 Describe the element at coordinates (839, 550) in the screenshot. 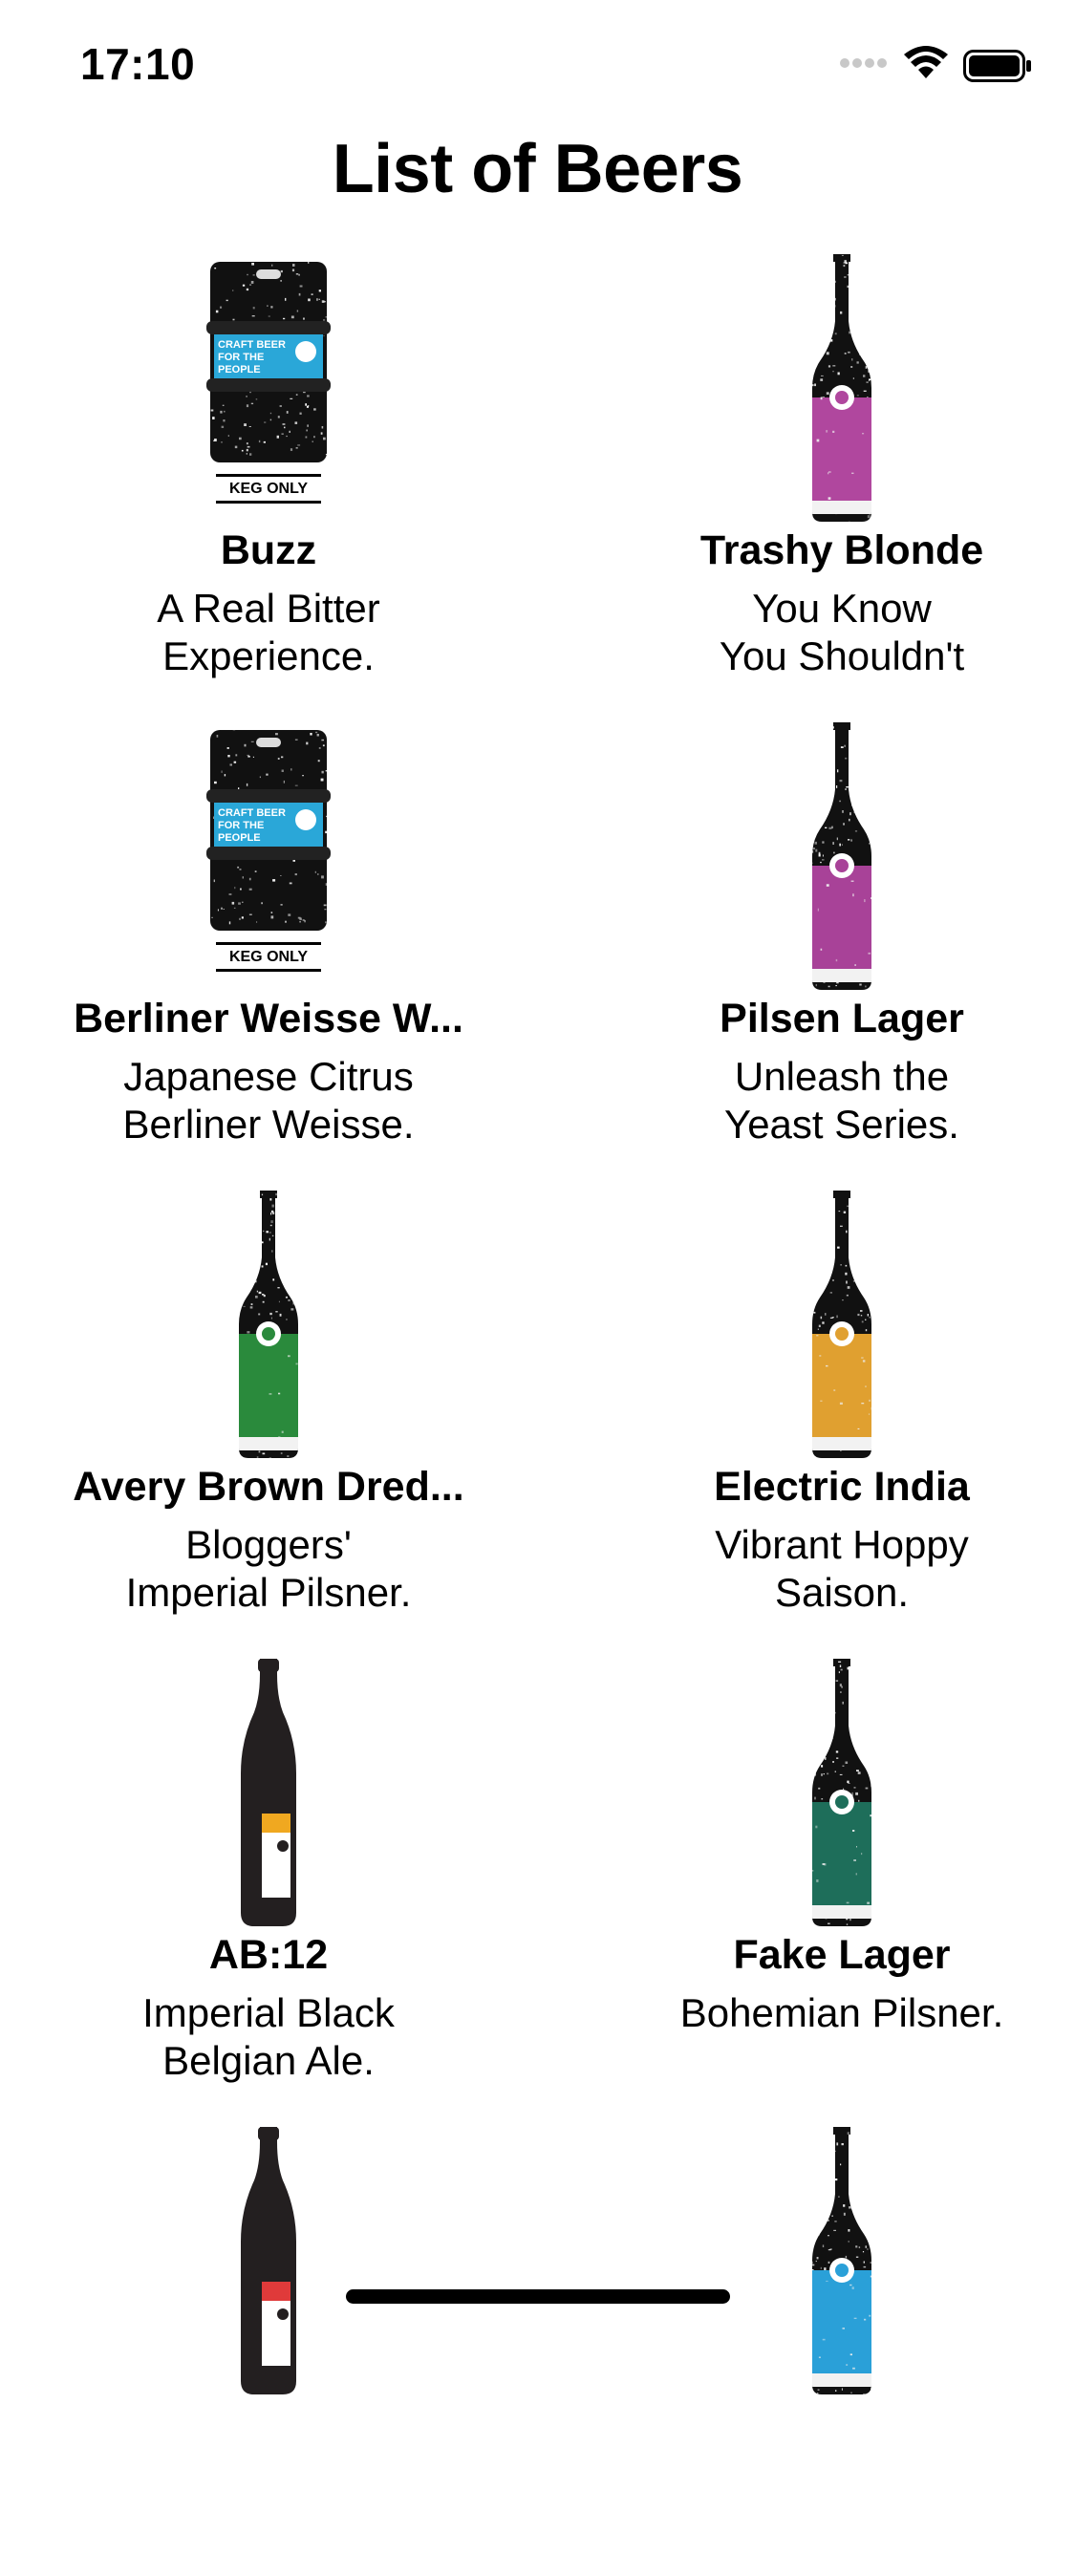

I see `beer-name: Trashy Blonde` at that location.